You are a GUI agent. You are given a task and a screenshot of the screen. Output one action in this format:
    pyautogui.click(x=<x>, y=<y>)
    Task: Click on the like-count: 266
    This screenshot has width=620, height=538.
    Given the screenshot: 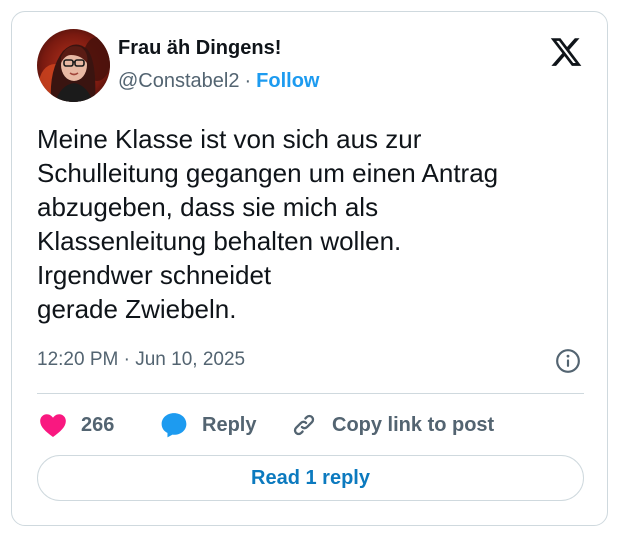 What is the action you would take?
    pyautogui.click(x=98, y=424)
    